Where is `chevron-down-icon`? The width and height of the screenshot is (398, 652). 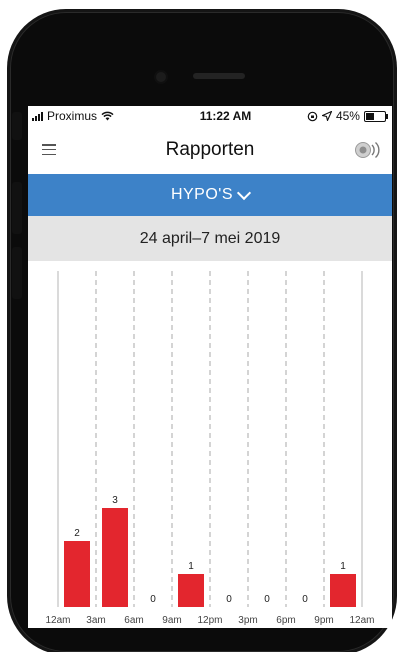
chevron-down-icon is located at coordinates (244, 193).